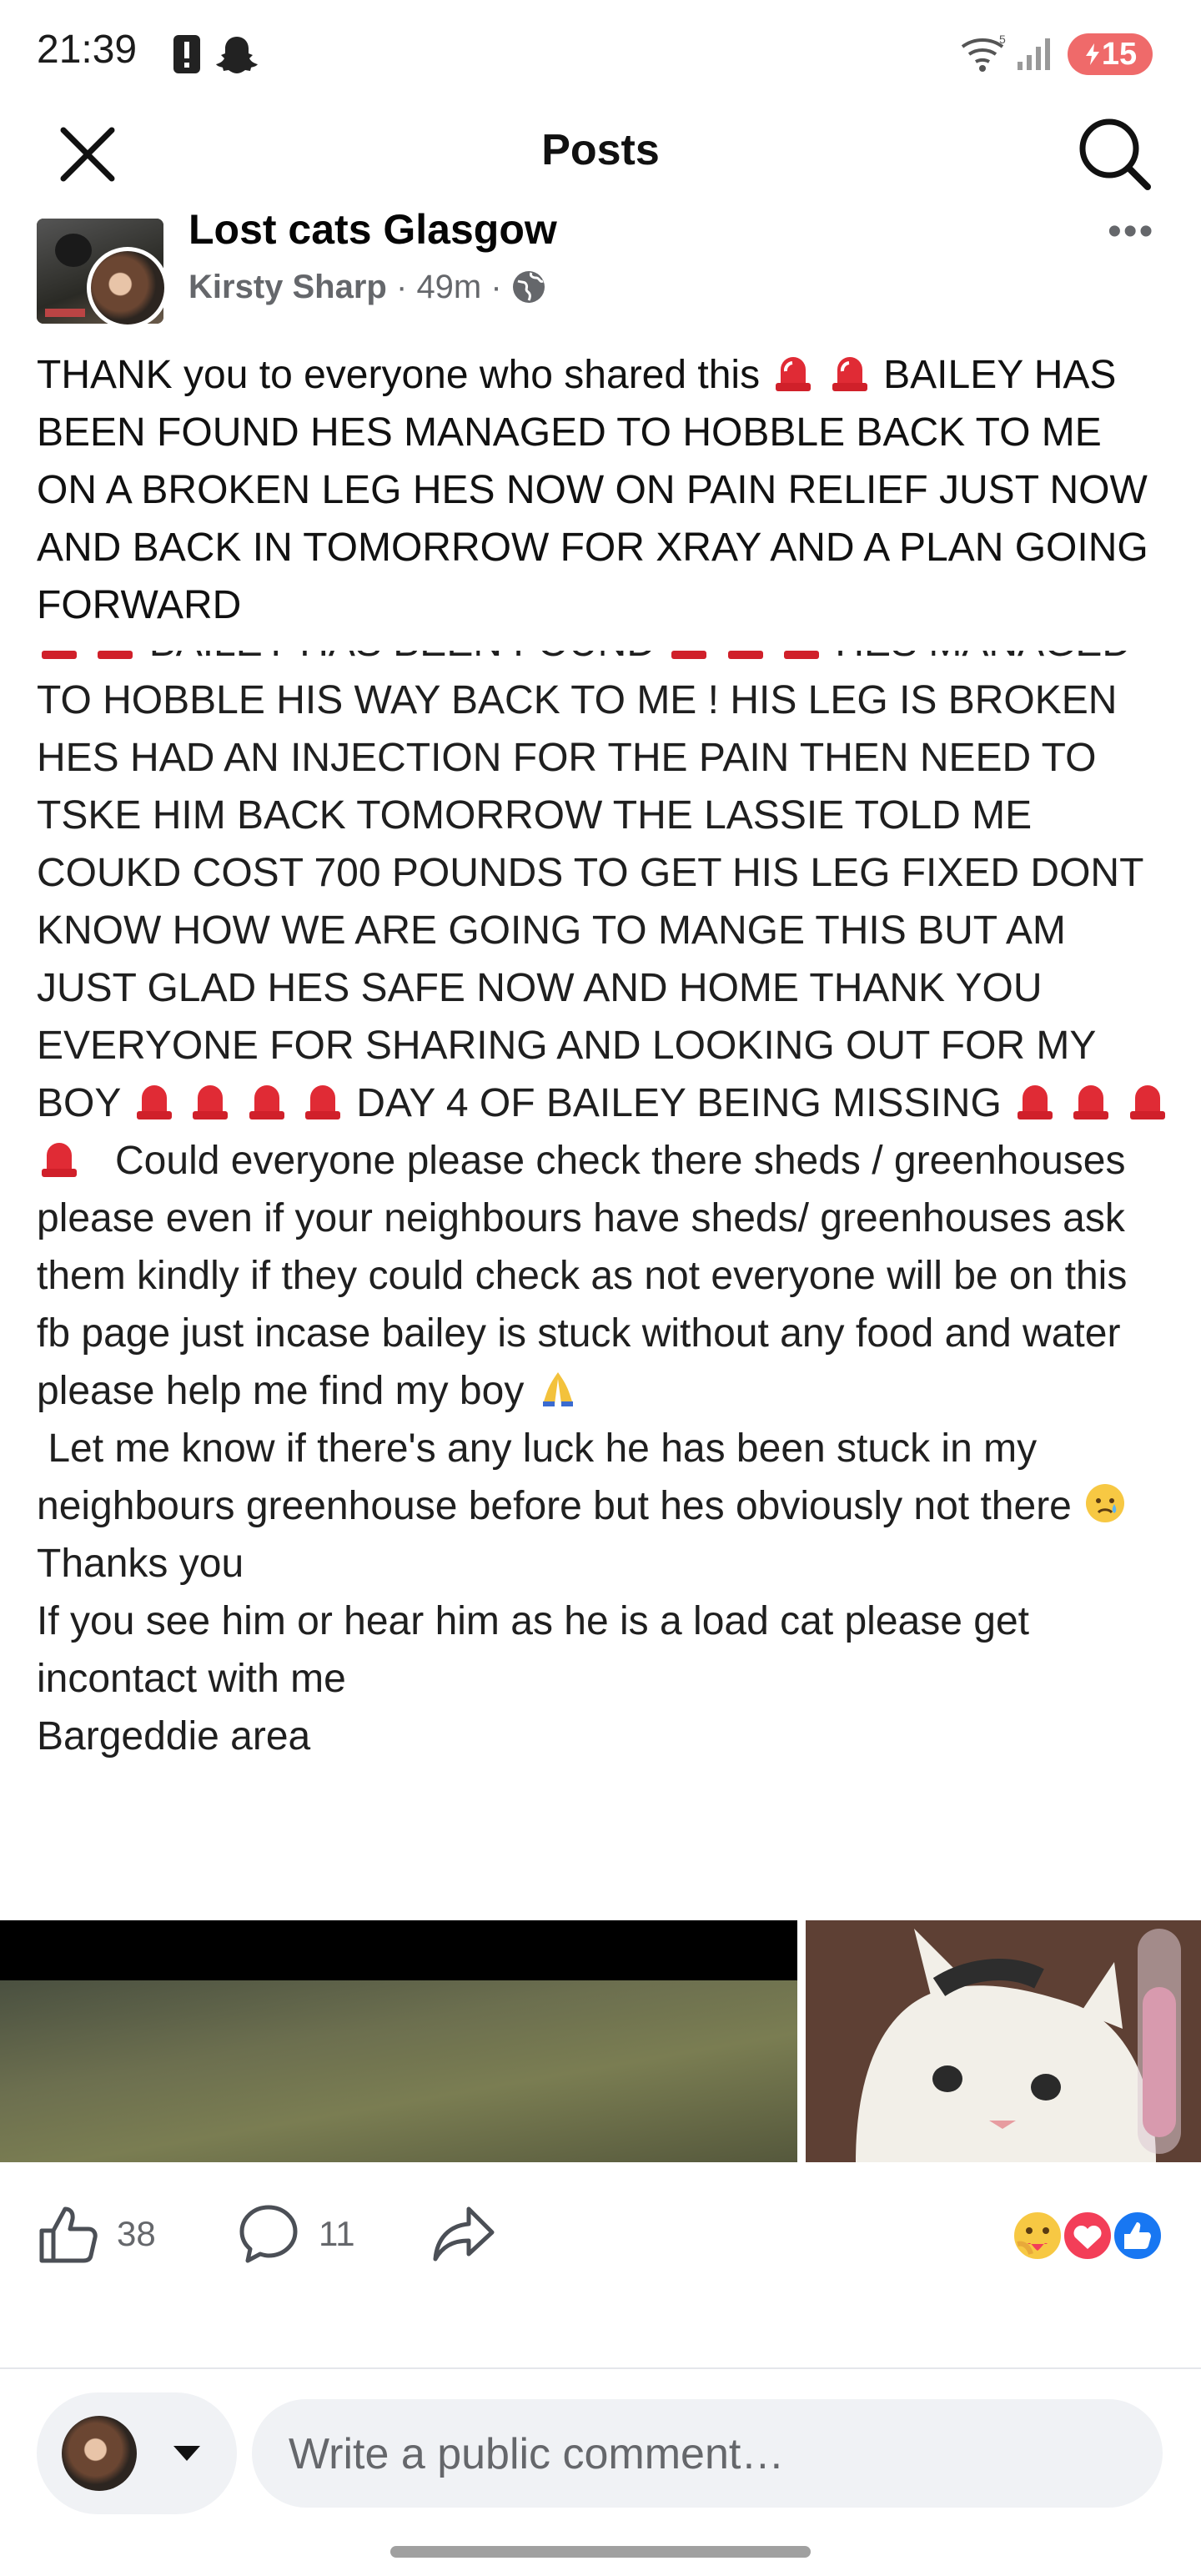 This screenshot has height=2576, width=1201. What do you see at coordinates (1003, 39) in the screenshot?
I see `svg-text: 5` at bounding box center [1003, 39].